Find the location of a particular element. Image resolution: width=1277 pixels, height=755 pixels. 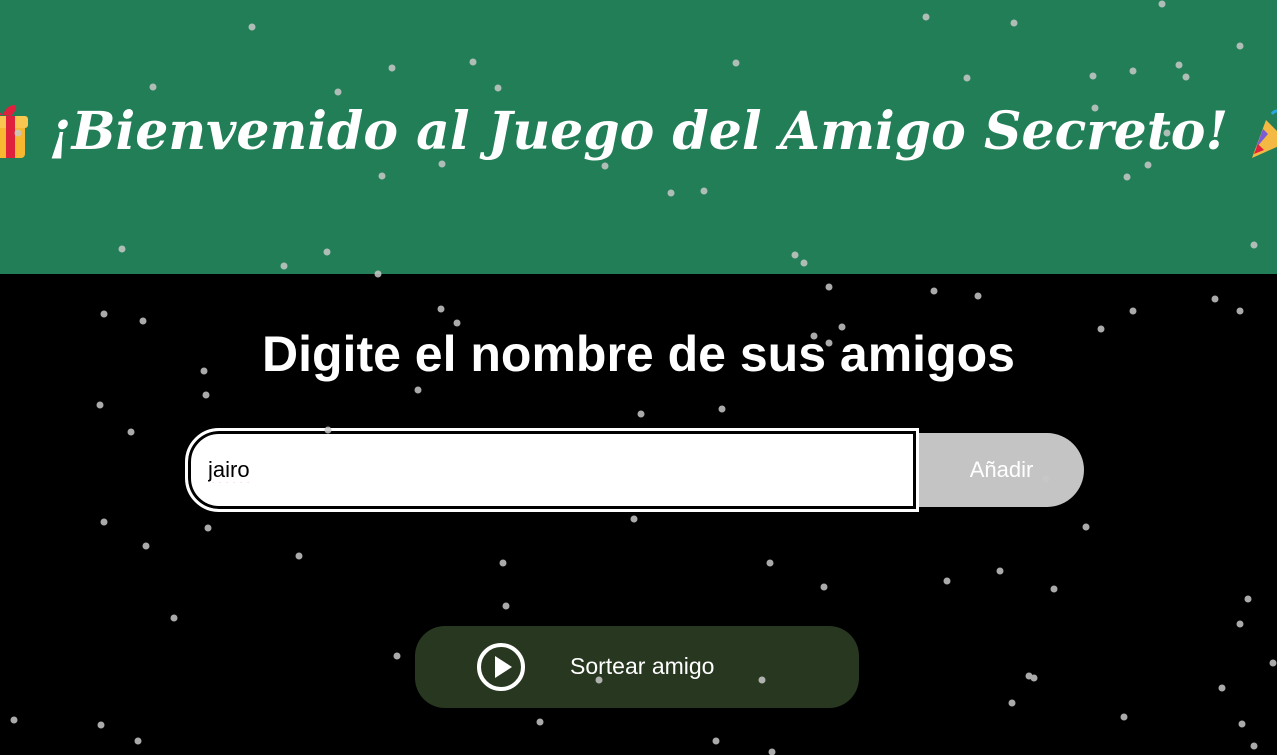

add-friend-button: Añadir is located at coordinates (1001, 470).